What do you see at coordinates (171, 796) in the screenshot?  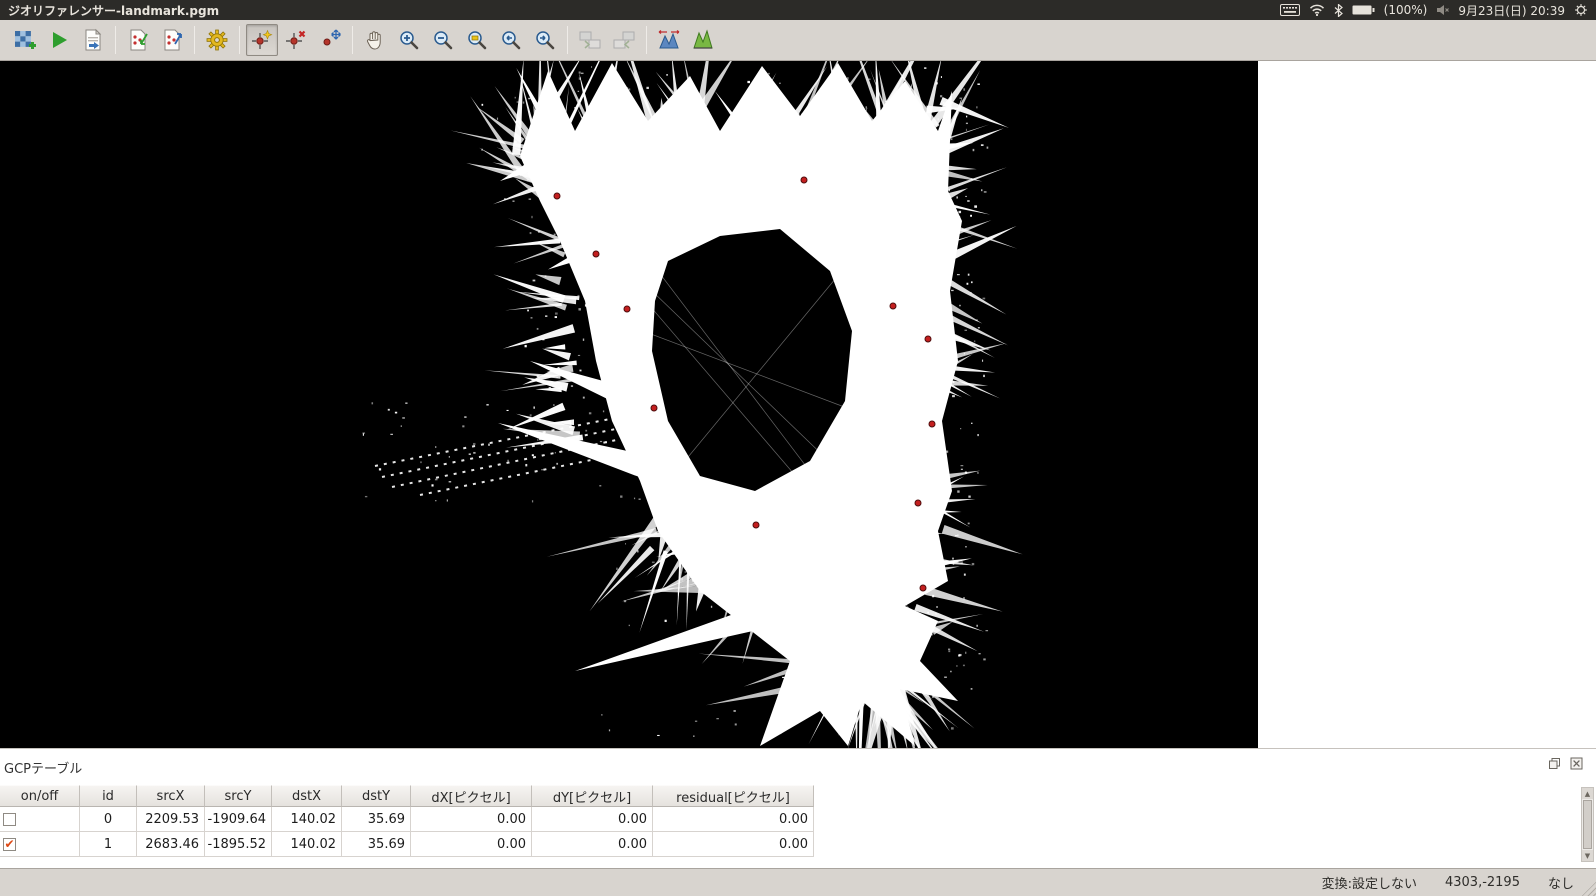 I see `column-header-srcx: srcX` at bounding box center [171, 796].